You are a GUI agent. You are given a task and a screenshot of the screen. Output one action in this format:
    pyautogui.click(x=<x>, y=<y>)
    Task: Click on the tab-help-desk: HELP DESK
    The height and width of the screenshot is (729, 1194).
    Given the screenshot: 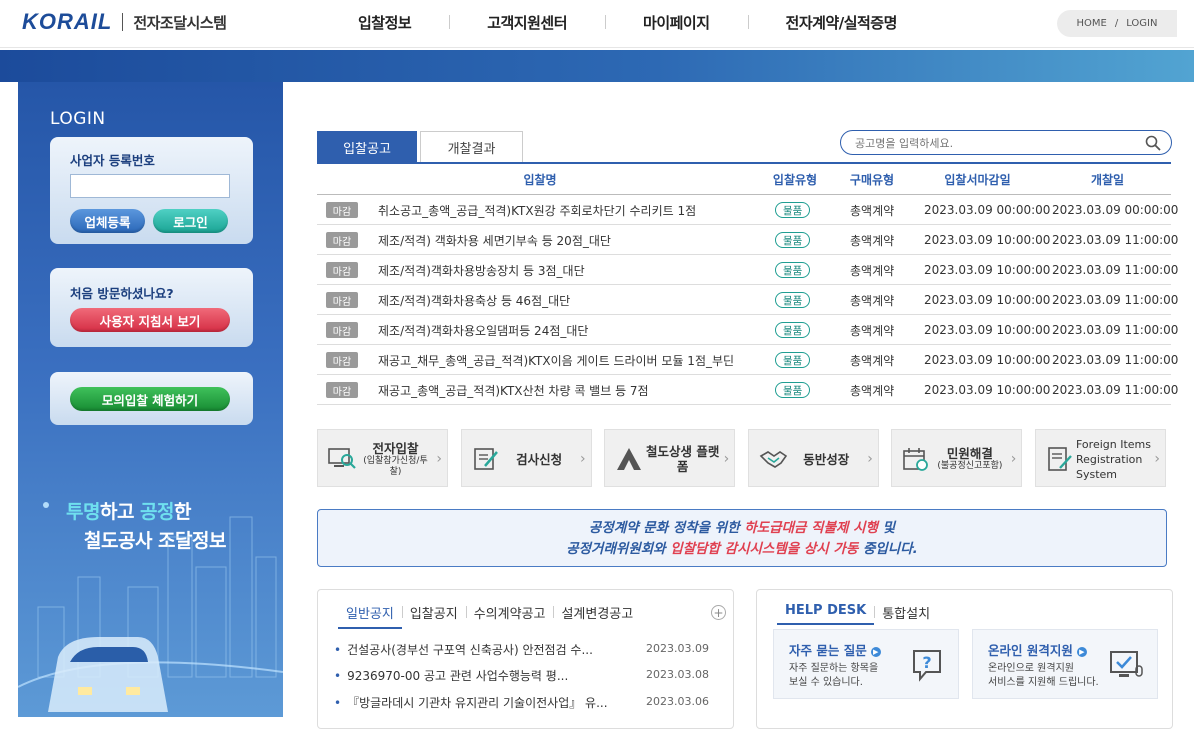 What is the action you would take?
    pyautogui.click(x=826, y=614)
    